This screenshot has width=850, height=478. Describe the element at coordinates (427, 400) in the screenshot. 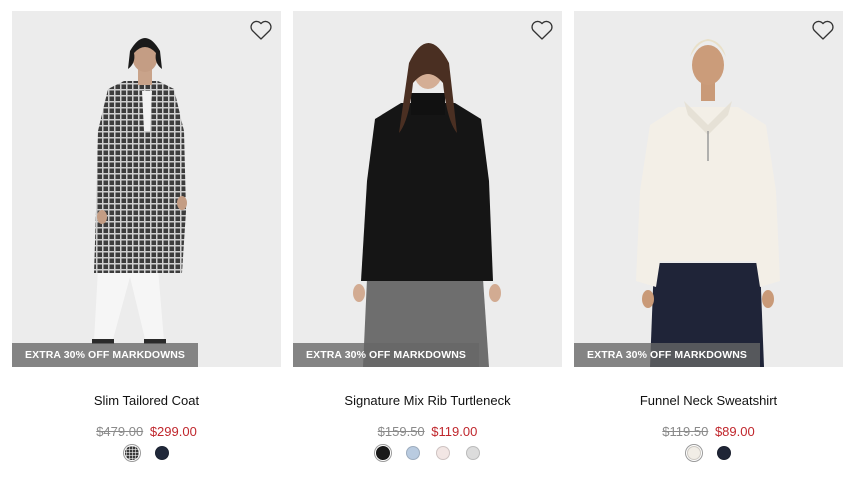

I see `product-name: Signature Mix Rib Turtleneck` at that location.